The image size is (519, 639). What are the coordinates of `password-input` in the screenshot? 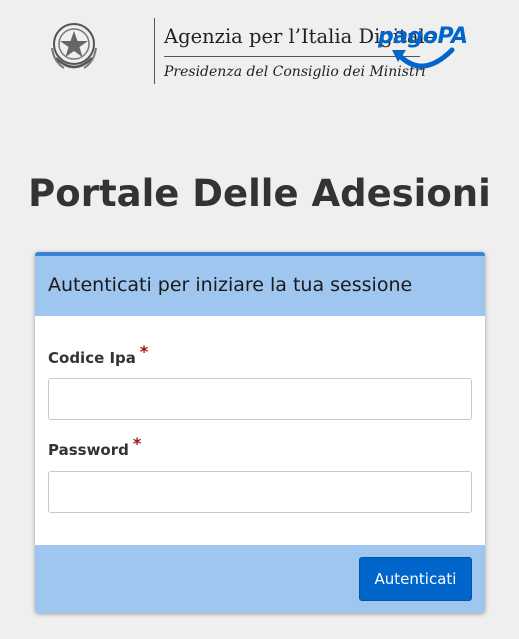 It's located at (260, 492).